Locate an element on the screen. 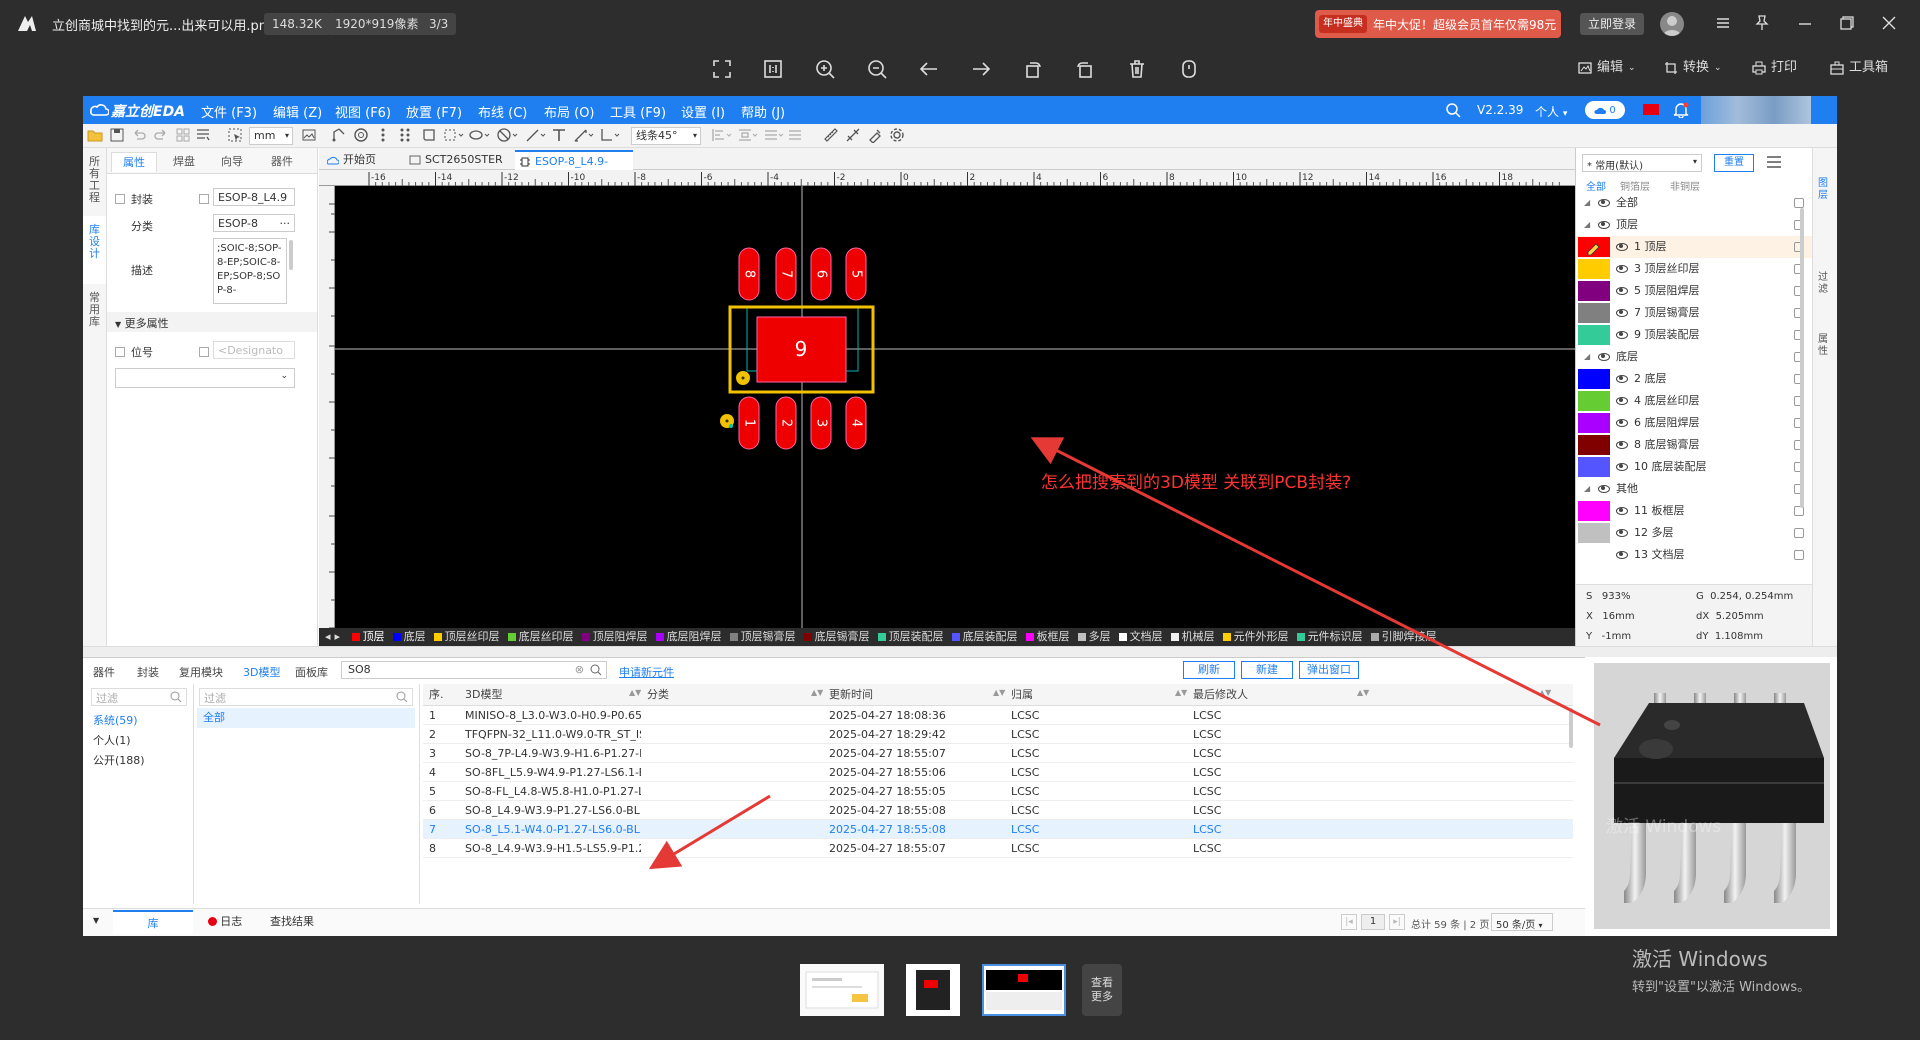  china-flag-icon is located at coordinates (1651, 109).